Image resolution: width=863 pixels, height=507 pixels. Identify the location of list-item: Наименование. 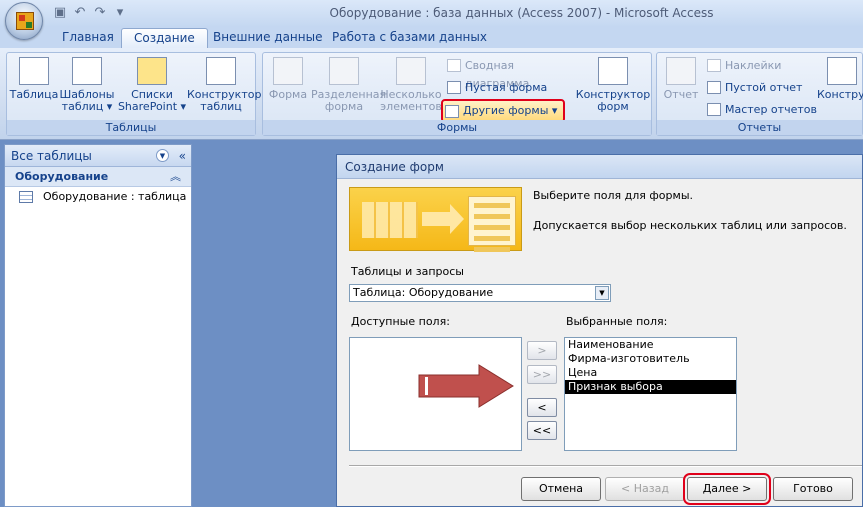
(650, 345).